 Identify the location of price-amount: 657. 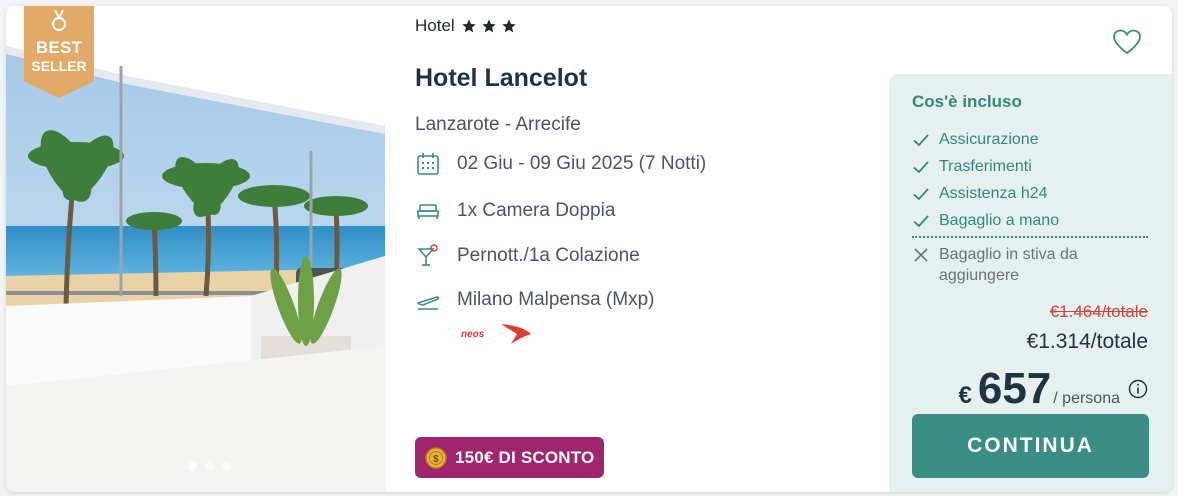
(1014, 388).